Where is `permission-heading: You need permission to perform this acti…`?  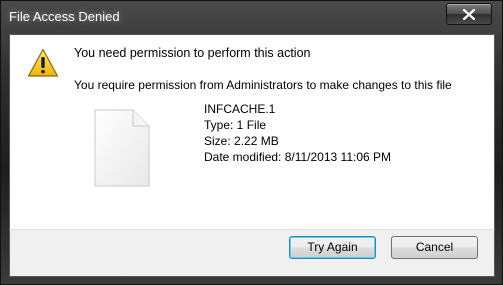 permission-heading: You need permission to perform this acti… is located at coordinates (192, 53).